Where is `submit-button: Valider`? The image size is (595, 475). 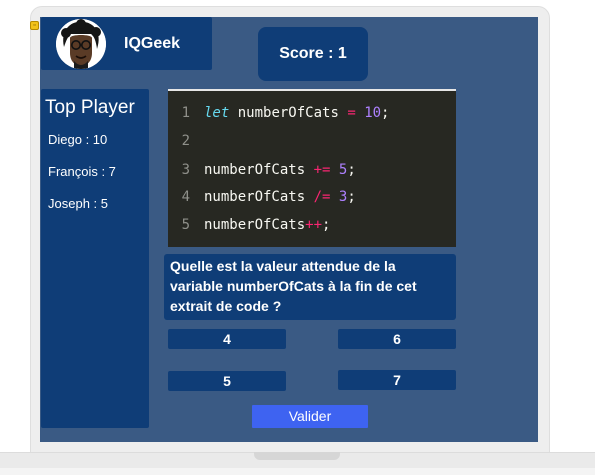 submit-button: Valider is located at coordinates (310, 416).